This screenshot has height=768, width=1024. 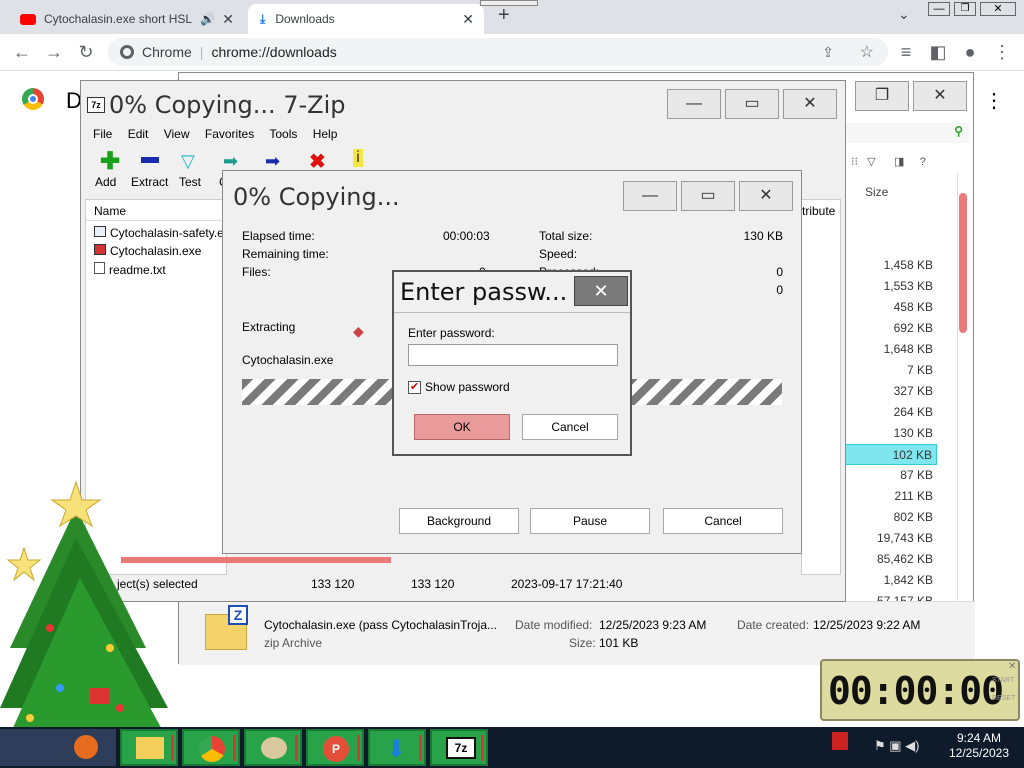 I want to click on file-size-cell: 130 KB, so click(x=888, y=433).